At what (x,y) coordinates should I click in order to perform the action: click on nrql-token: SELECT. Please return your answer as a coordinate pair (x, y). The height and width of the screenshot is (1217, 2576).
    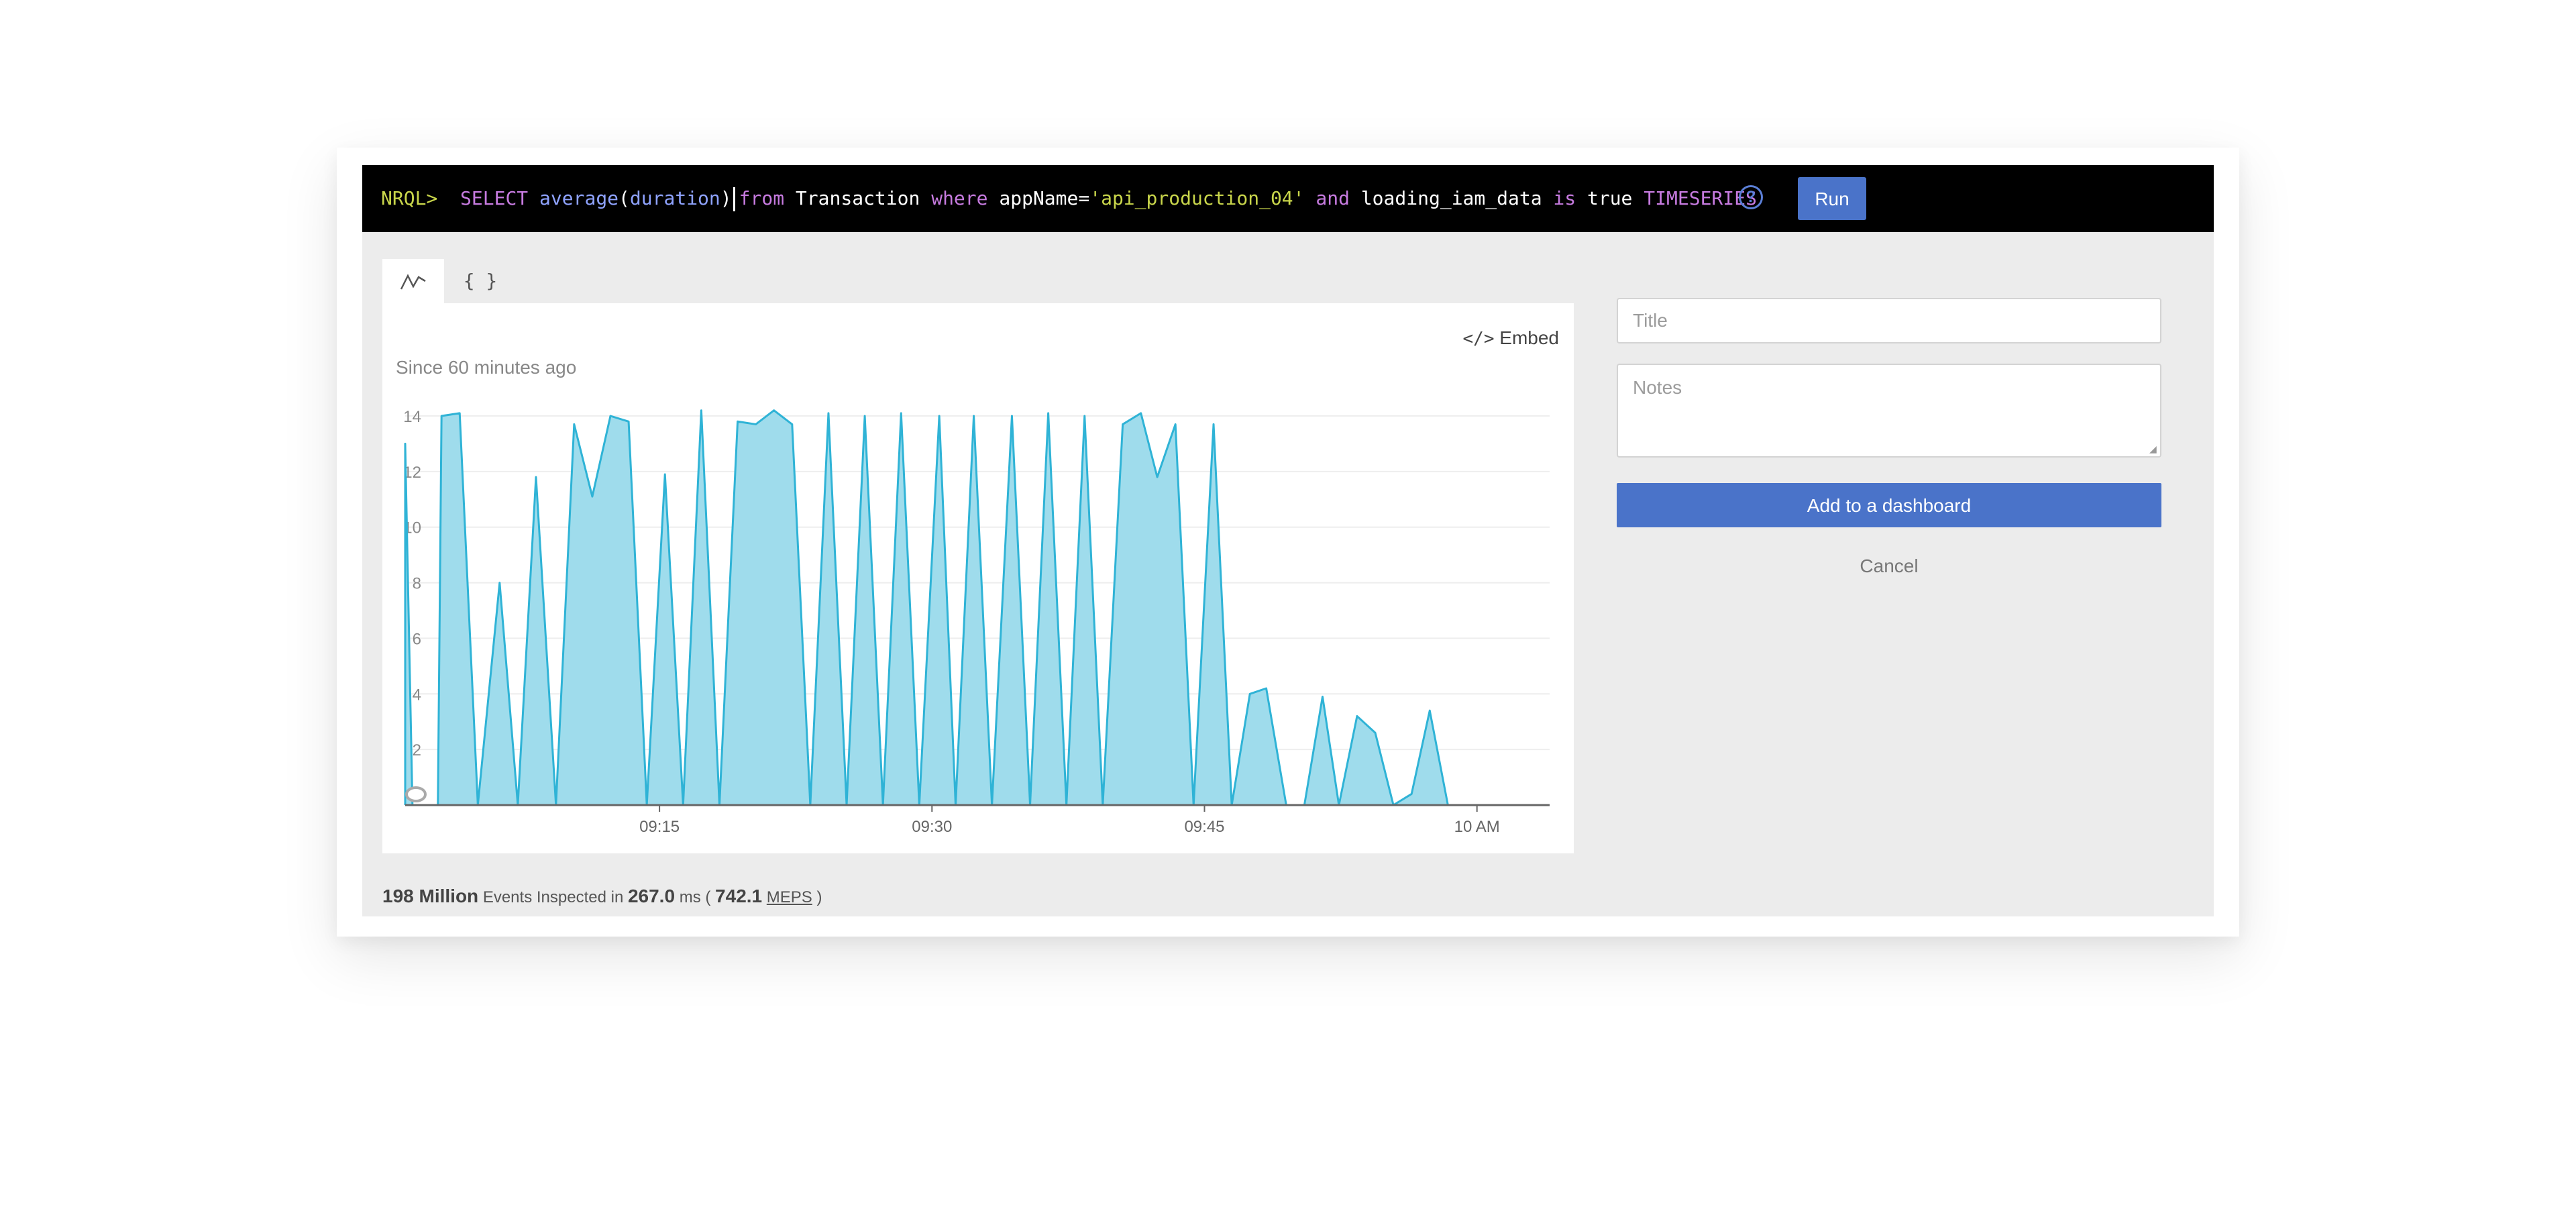
    Looking at the image, I should click on (500, 198).